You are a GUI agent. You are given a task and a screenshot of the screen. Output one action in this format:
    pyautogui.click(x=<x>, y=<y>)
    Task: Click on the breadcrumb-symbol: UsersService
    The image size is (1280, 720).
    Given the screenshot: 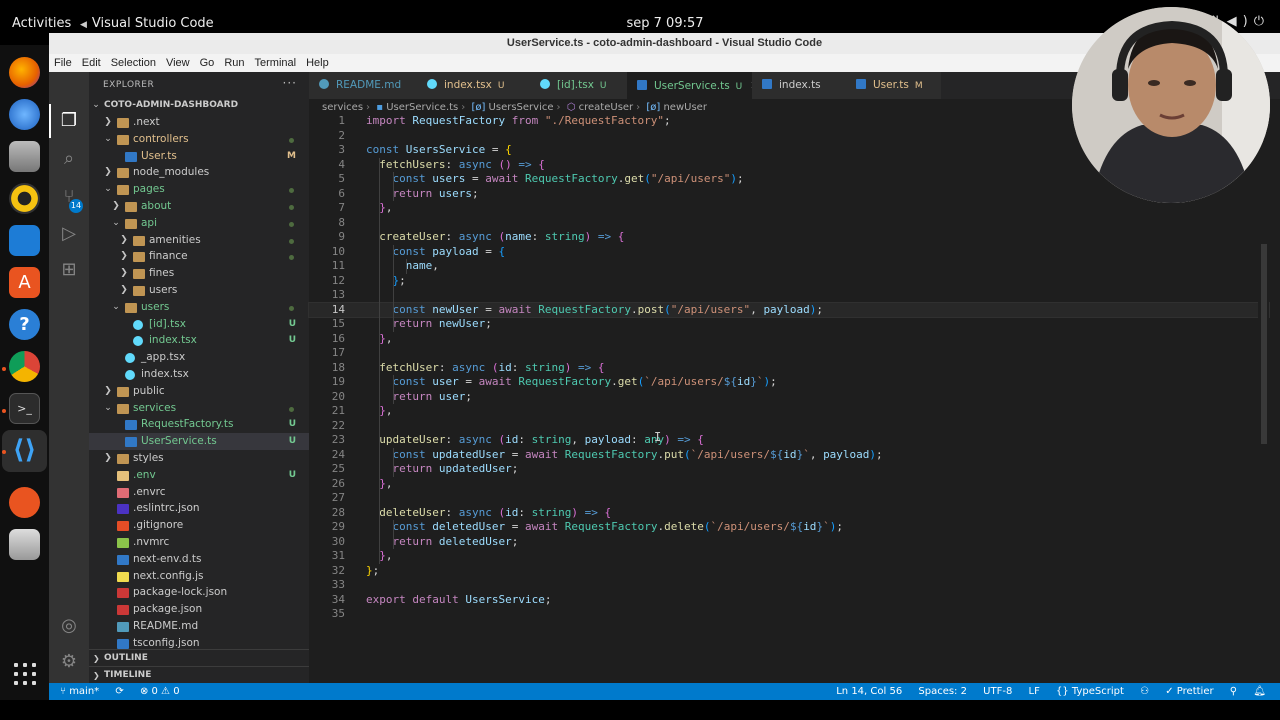 What is the action you would take?
    pyautogui.click(x=521, y=107)
    